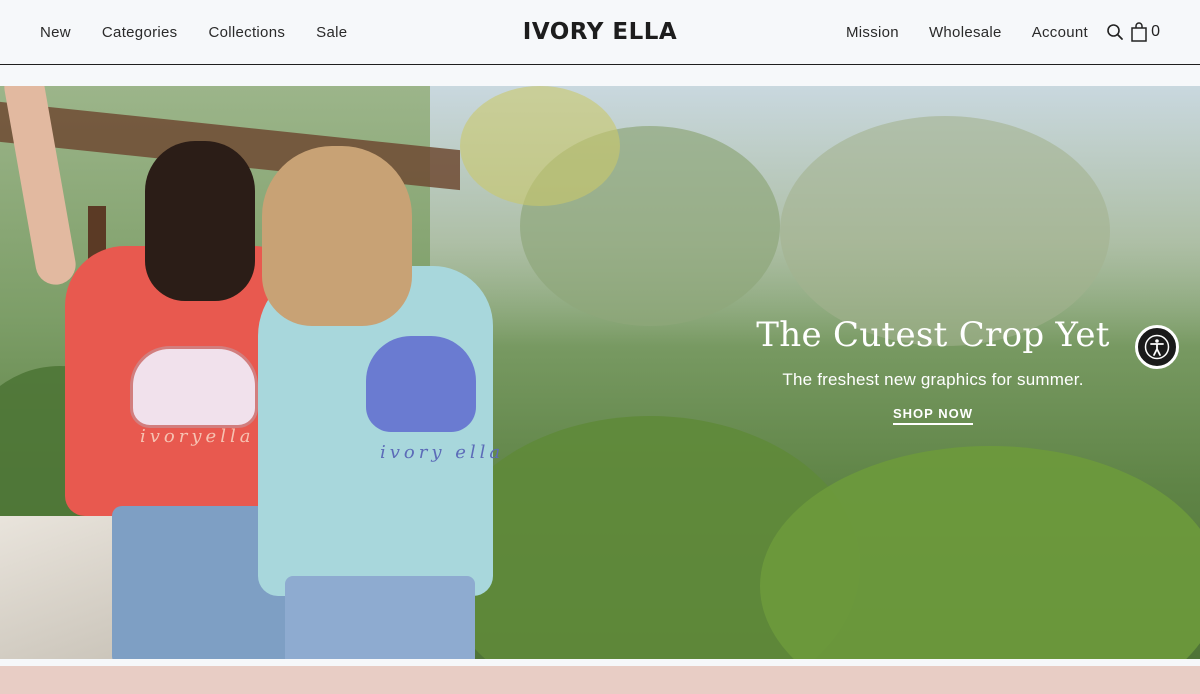 This screenshot has width=1200, height=694. What do you see at coordinates (933, 415) in the screenshot?
I see `shop-now-link: SHOP NOW` at bounding box center [933, 415].